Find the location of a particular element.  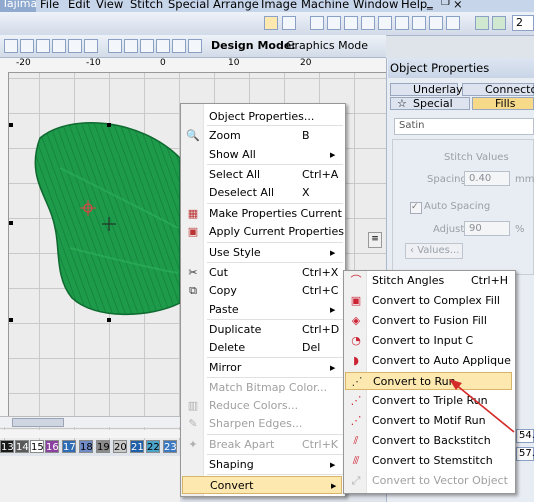

color-chip: 13 is located at coordinates (7, 446).